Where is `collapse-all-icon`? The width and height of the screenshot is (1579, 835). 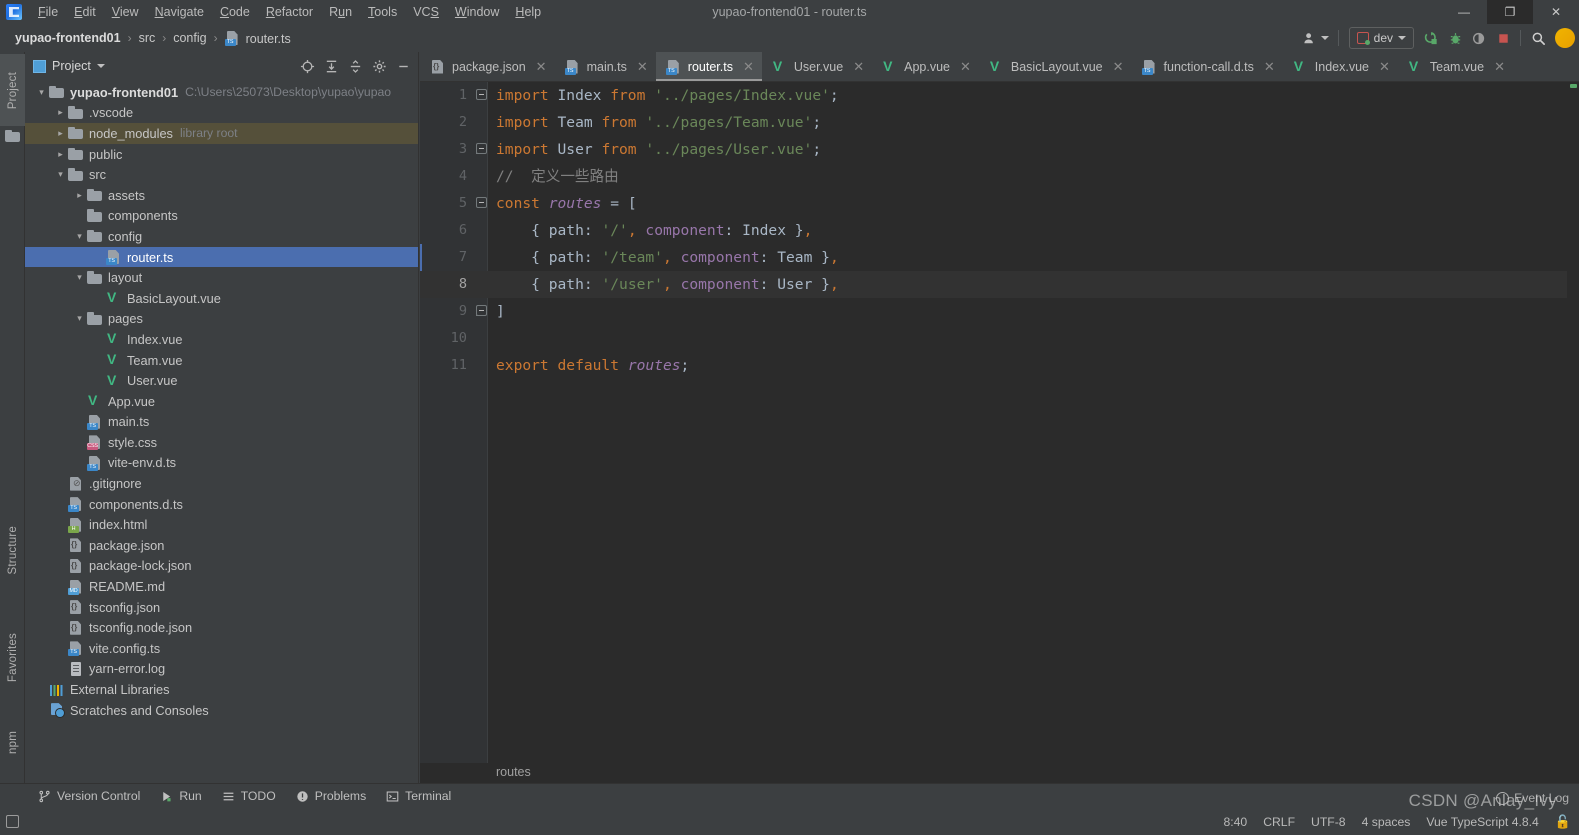 collapse-all-icon is located at coordinates (355, 66).